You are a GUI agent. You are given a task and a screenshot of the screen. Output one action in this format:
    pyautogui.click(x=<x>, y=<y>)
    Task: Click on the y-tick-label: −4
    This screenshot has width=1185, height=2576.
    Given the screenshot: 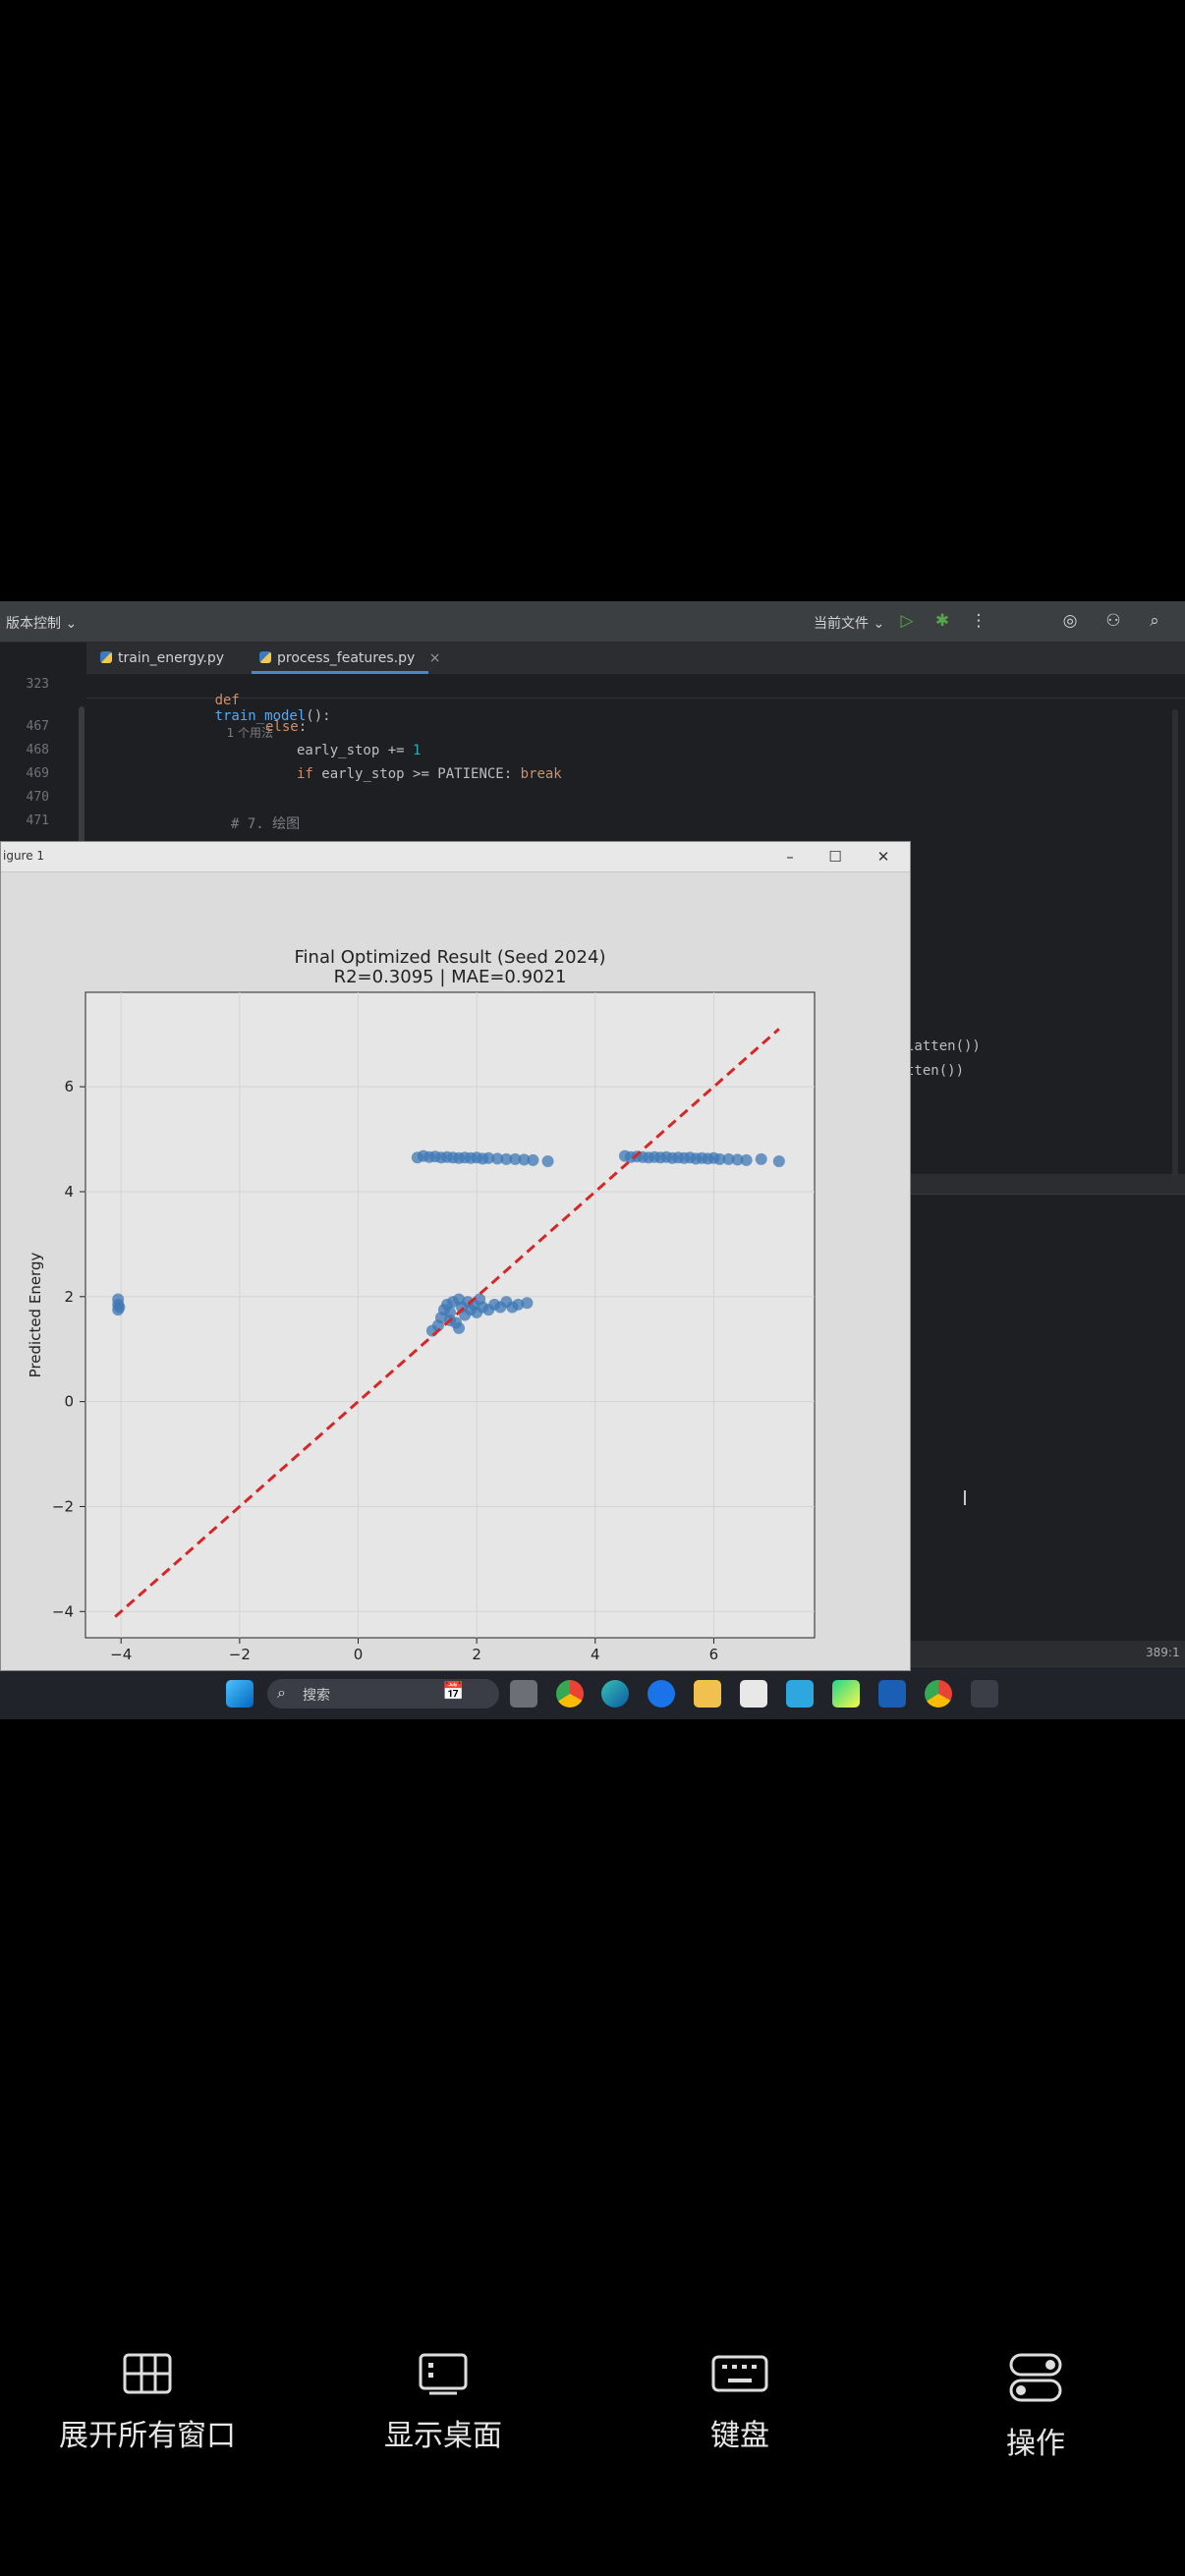 What is the action you would take?
    pyautogui.click(x=63, y=1611)
    